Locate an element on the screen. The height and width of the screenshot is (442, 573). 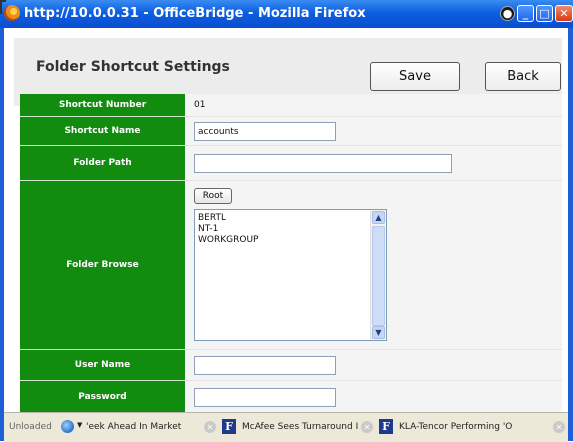
row-shortcut-number: Shortcut Number 01 is located at coordinates (291, 105).